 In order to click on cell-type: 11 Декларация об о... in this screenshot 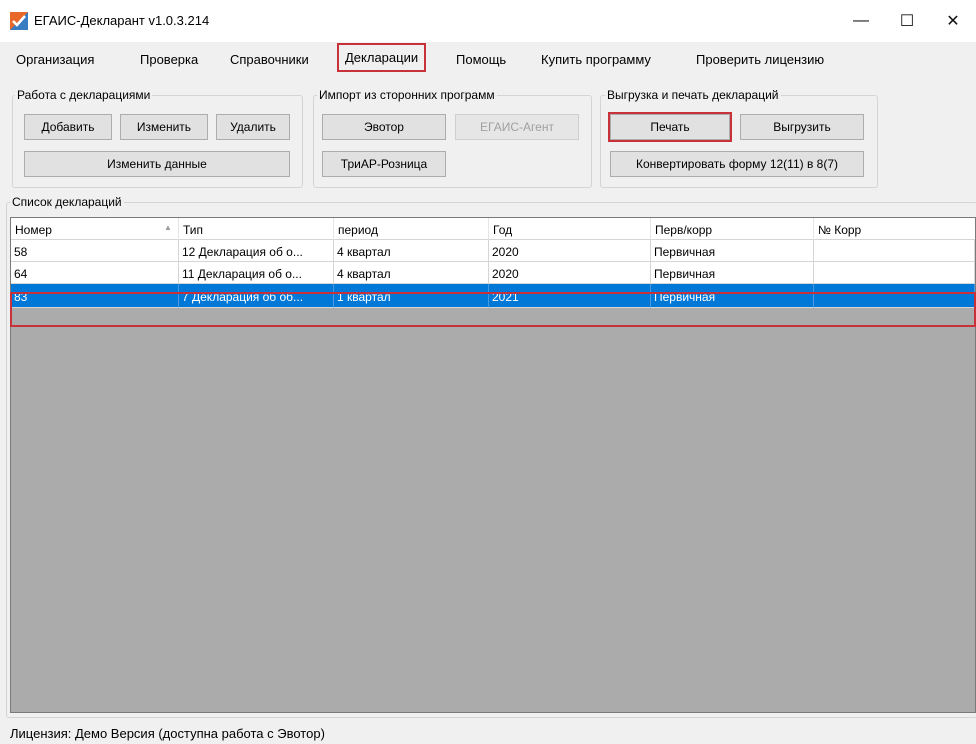, I will do `click(256, 273)`.